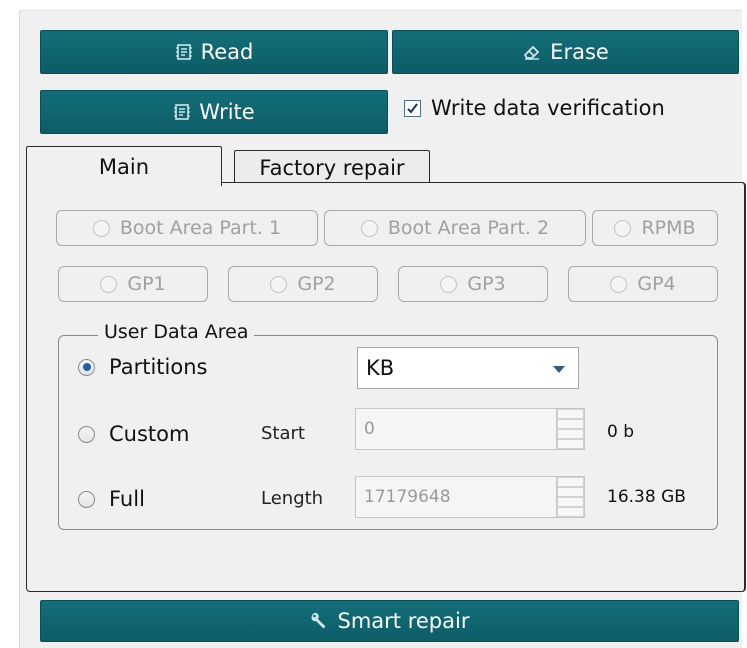 This screenshot has width=747, height=648. I want to click on smart-repair-button: Smart repair, so click(389, 621).